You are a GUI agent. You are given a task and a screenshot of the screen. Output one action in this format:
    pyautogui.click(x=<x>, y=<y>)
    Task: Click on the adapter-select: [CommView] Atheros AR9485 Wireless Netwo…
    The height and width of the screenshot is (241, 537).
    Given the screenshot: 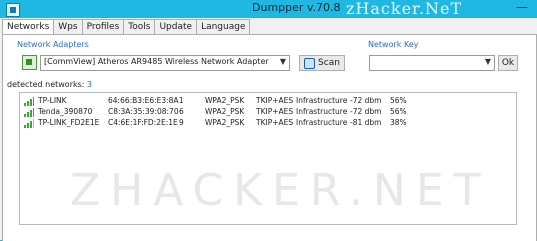 What is the action you would take?
    pyautogui.click(x=165, y=63)
    